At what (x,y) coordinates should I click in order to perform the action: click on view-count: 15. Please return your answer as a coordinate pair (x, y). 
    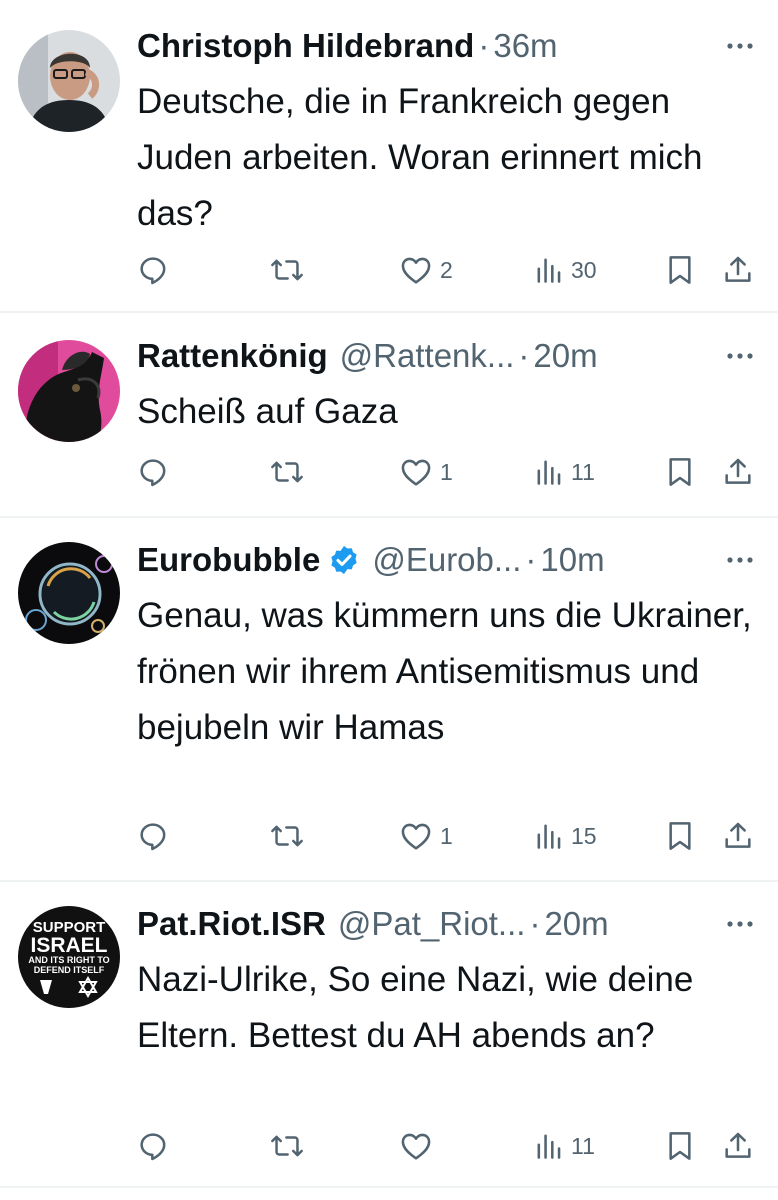
    Looking at the image, I should click on (584, 835).